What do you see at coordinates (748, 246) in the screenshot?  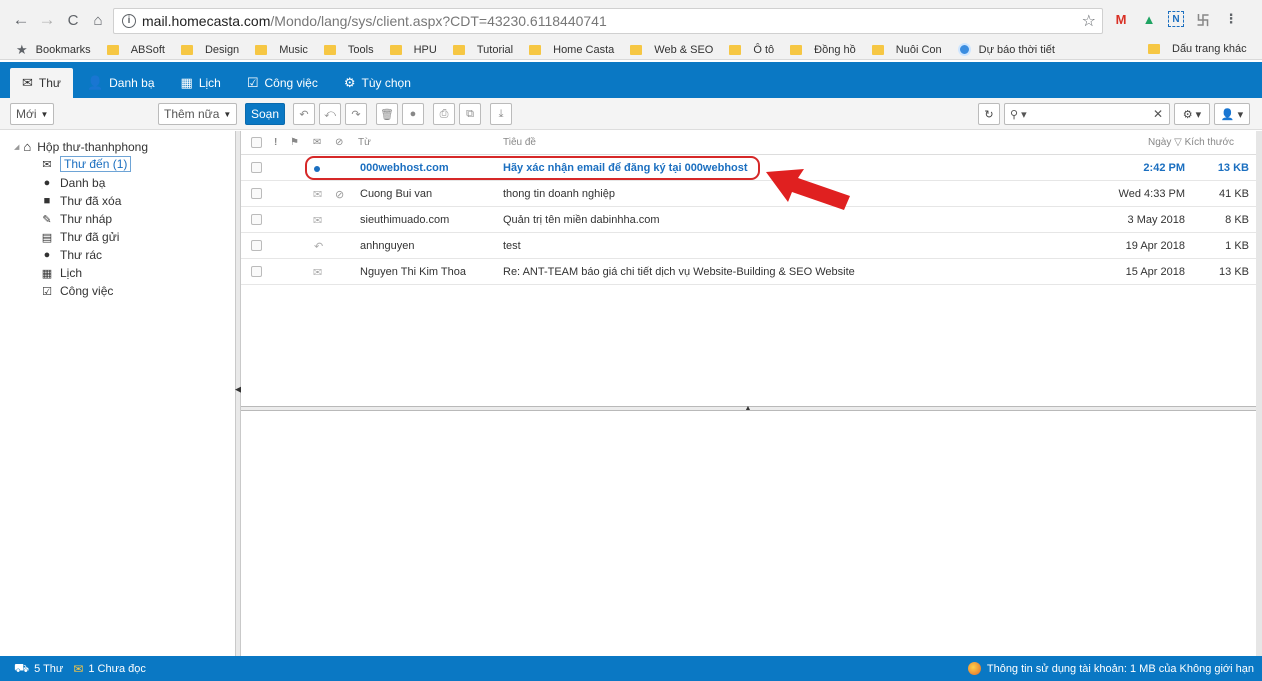 I see `message-row: ↶ anhnguyen test 19 Apr 2018 1 KB` at bounding box center [748, 246].